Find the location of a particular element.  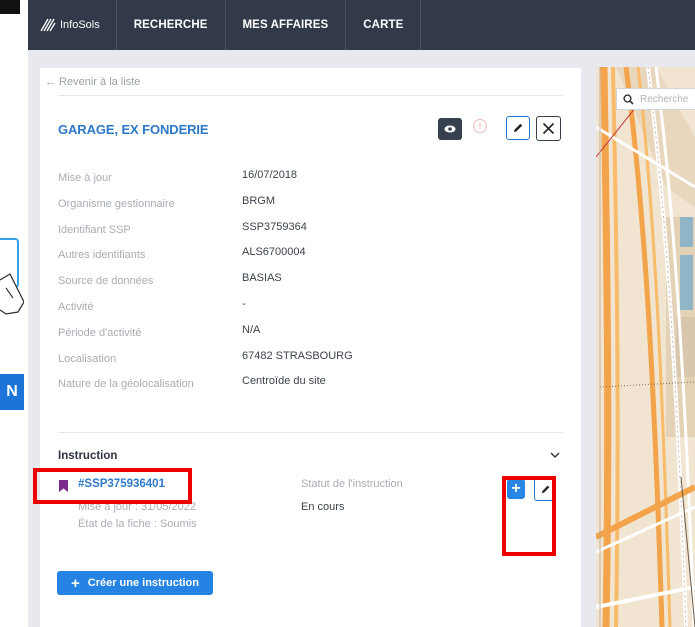

highlight-box-instruction-id is located at coordinates (112, 486).